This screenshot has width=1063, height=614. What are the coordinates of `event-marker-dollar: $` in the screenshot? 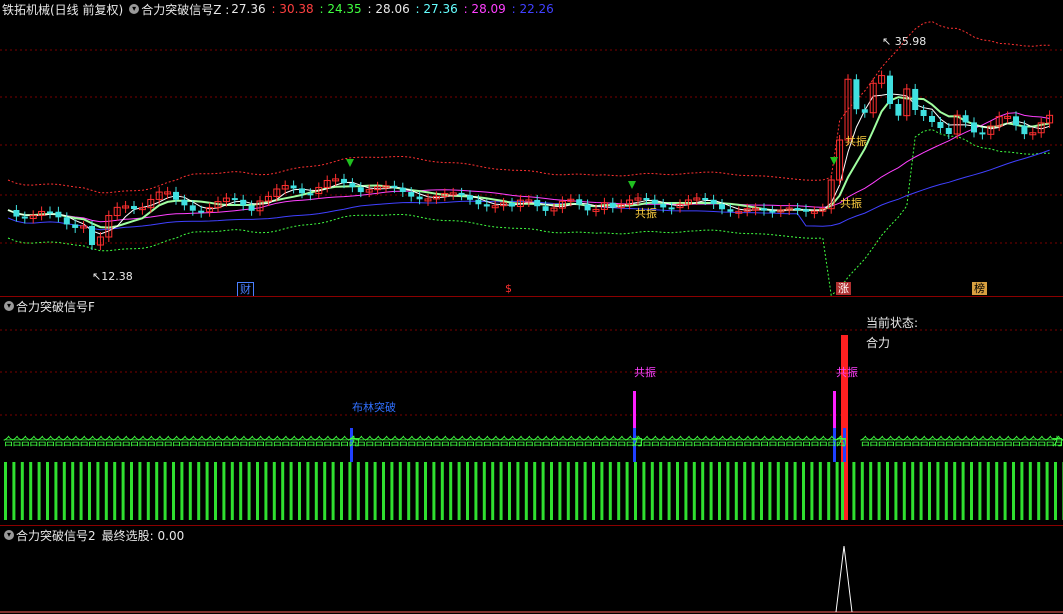 It's located at (508, 288).